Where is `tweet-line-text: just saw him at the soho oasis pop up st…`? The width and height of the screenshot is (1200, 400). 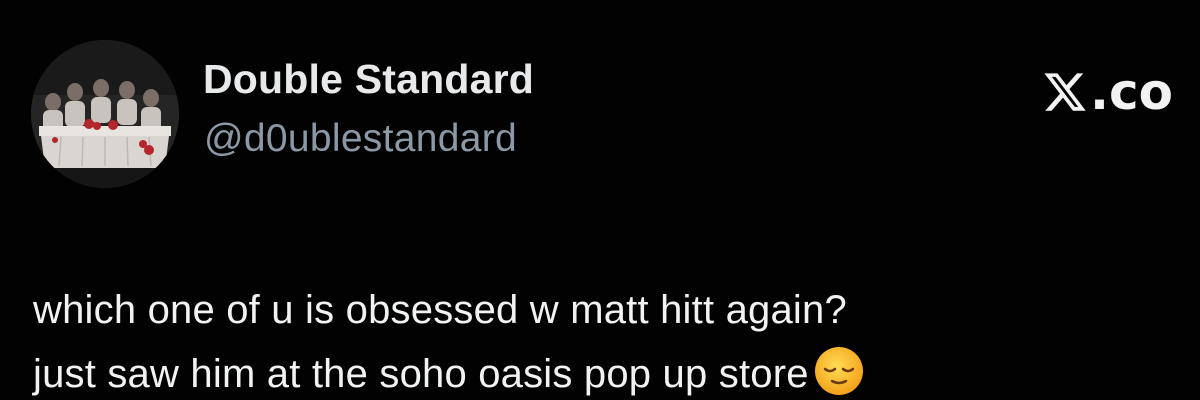
tweet-line-text: just saw him at the soho oasis pop up st… is located at coordinates (421, 374).